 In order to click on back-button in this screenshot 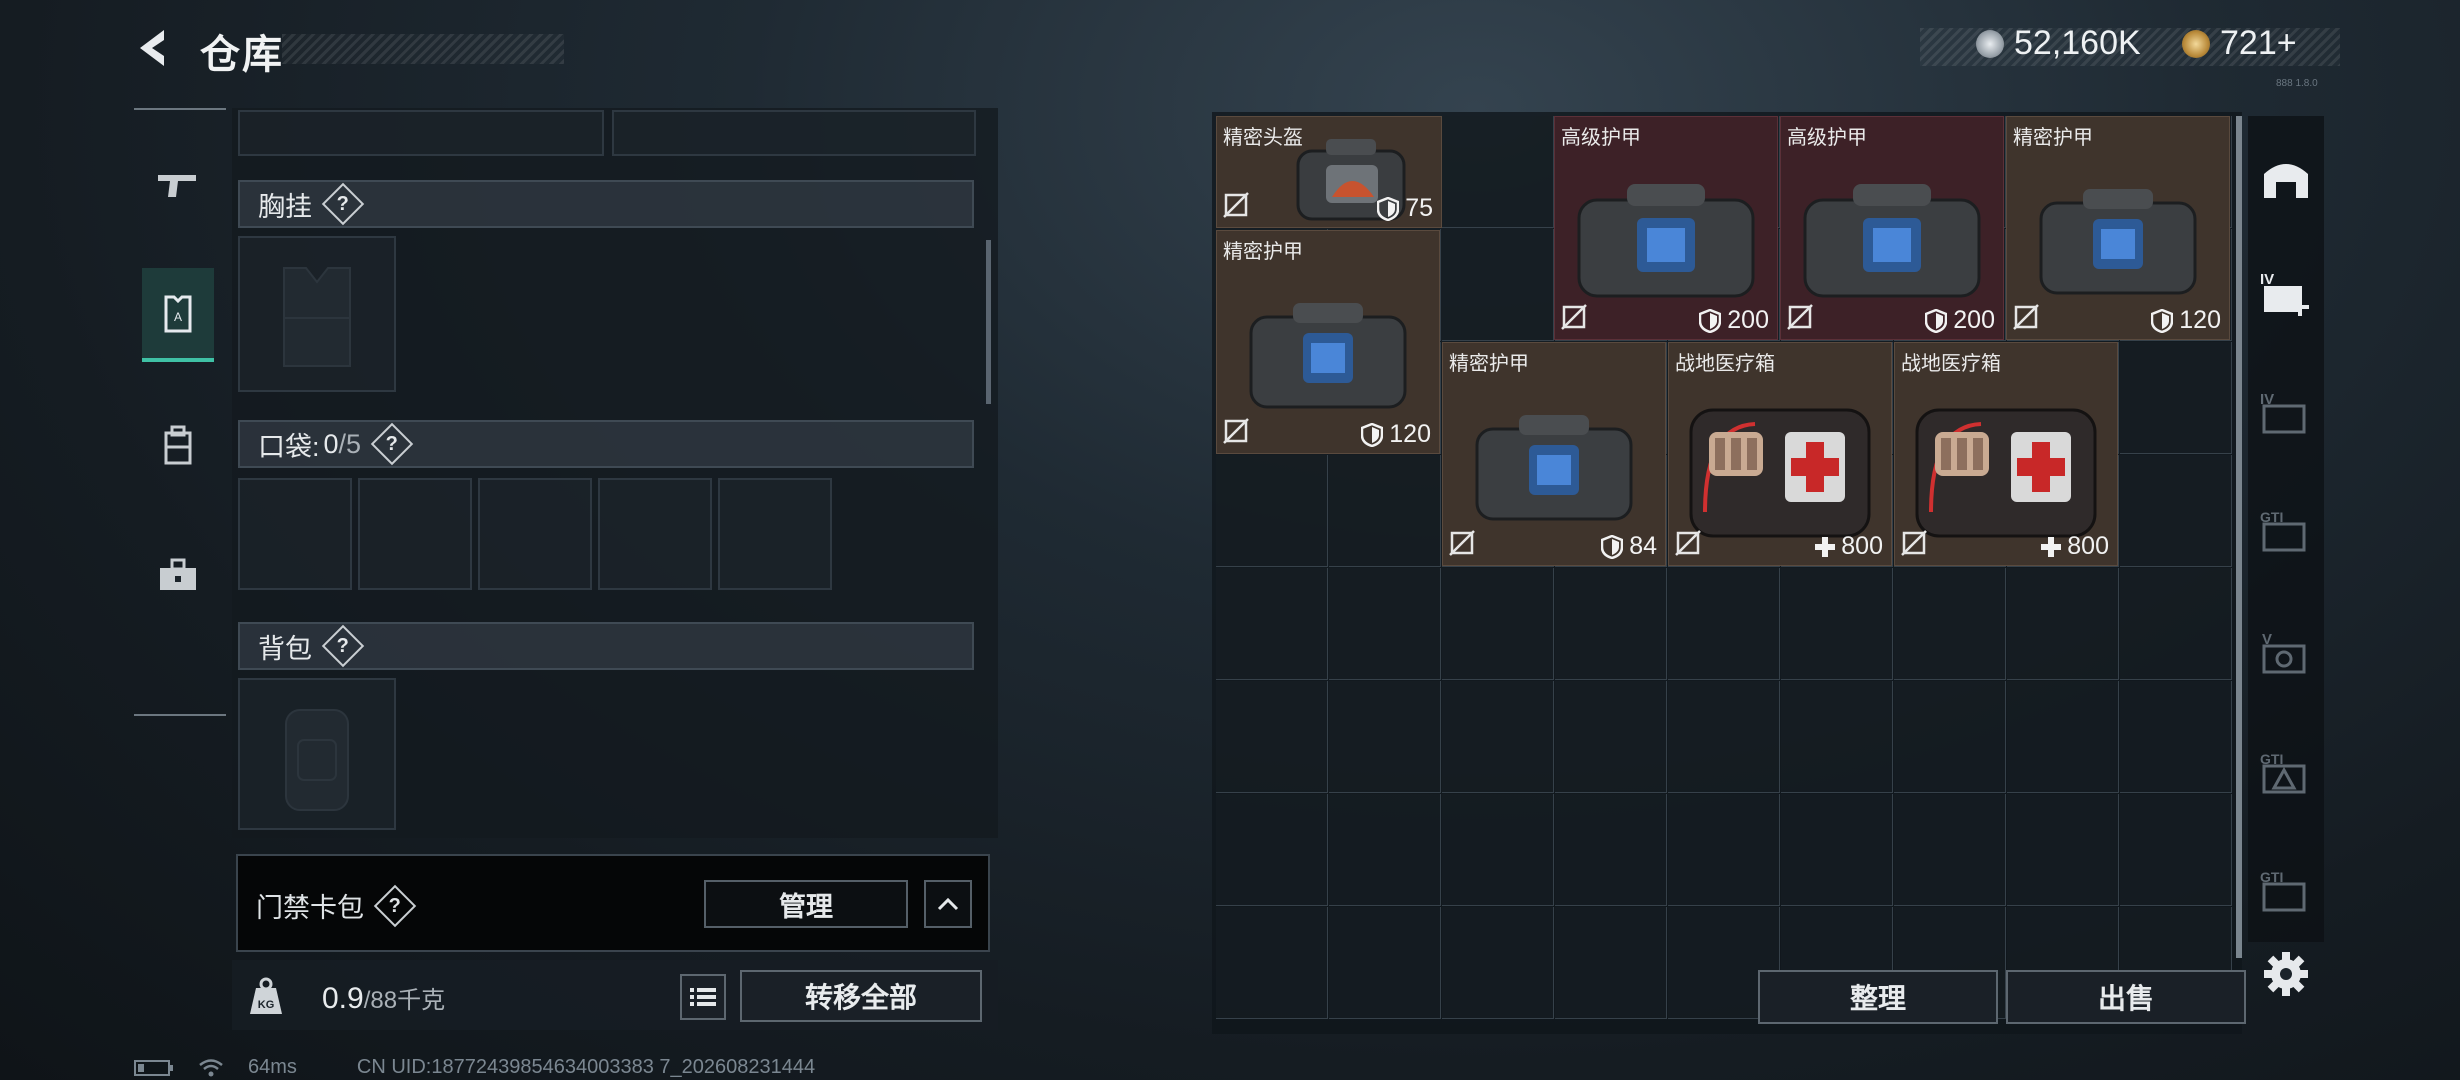, I will do `click(154, 48)`.